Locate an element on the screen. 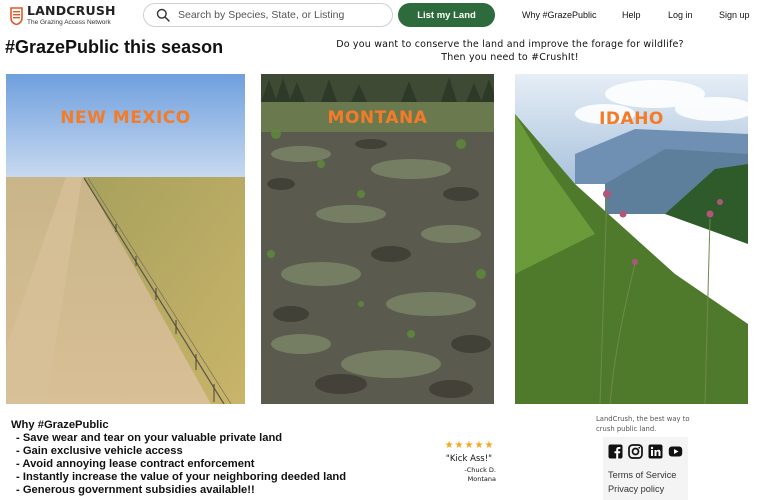 Image resolution: width=763 pixels, height=500 pixels. linkedin-icon is located at coordinates (655, 451).